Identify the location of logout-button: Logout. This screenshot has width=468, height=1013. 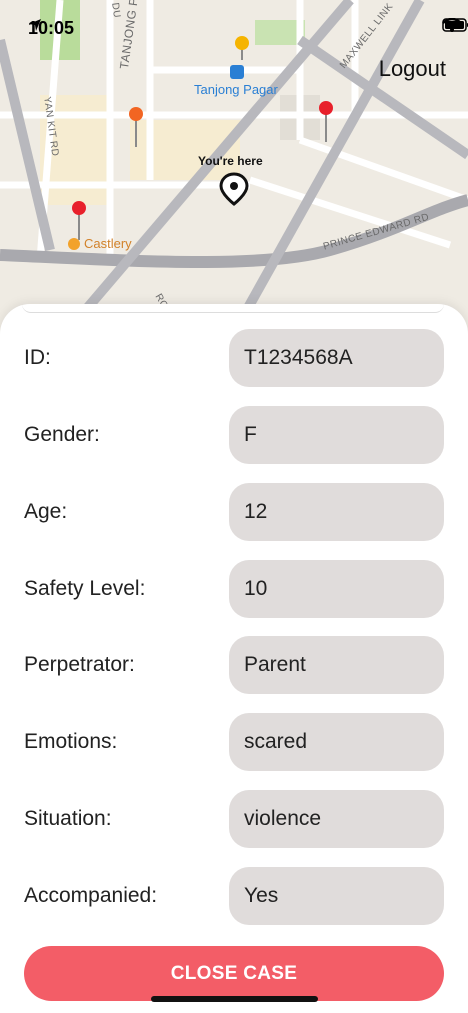
(412, 69).